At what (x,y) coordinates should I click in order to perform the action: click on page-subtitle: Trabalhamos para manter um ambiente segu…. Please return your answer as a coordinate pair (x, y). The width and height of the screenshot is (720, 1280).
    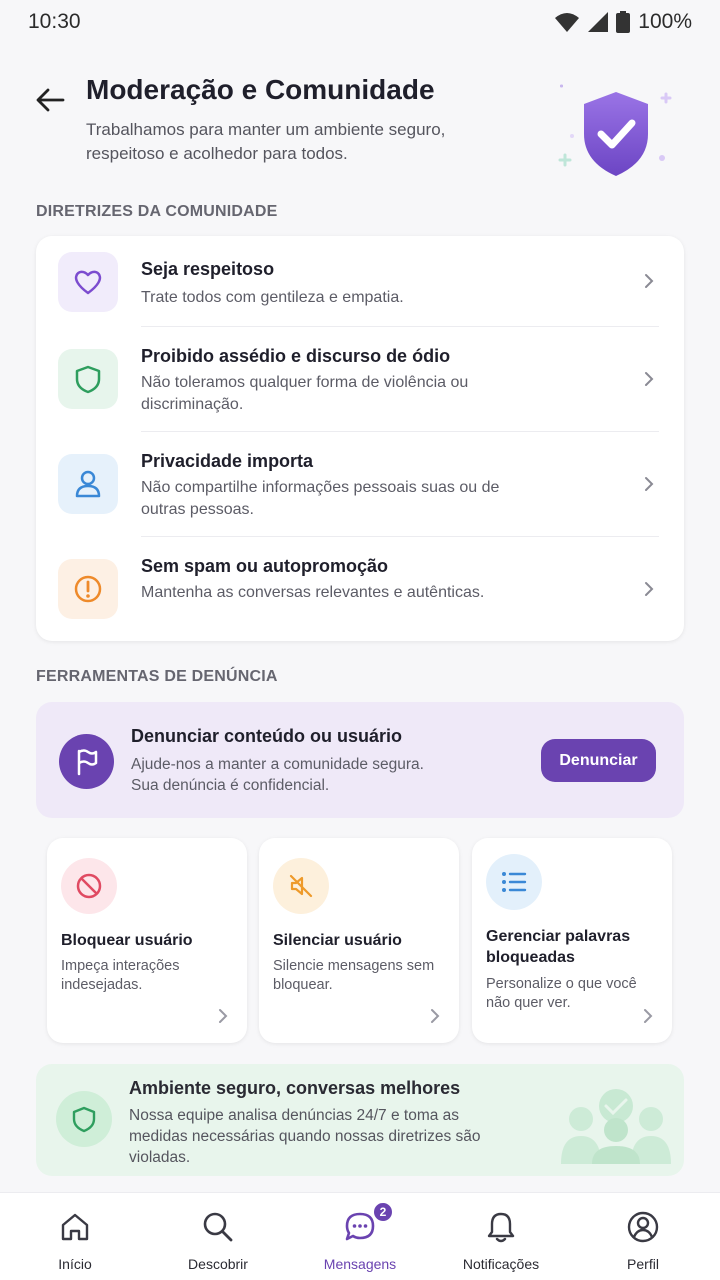
    Looking at the image, I should click on (266, 141).